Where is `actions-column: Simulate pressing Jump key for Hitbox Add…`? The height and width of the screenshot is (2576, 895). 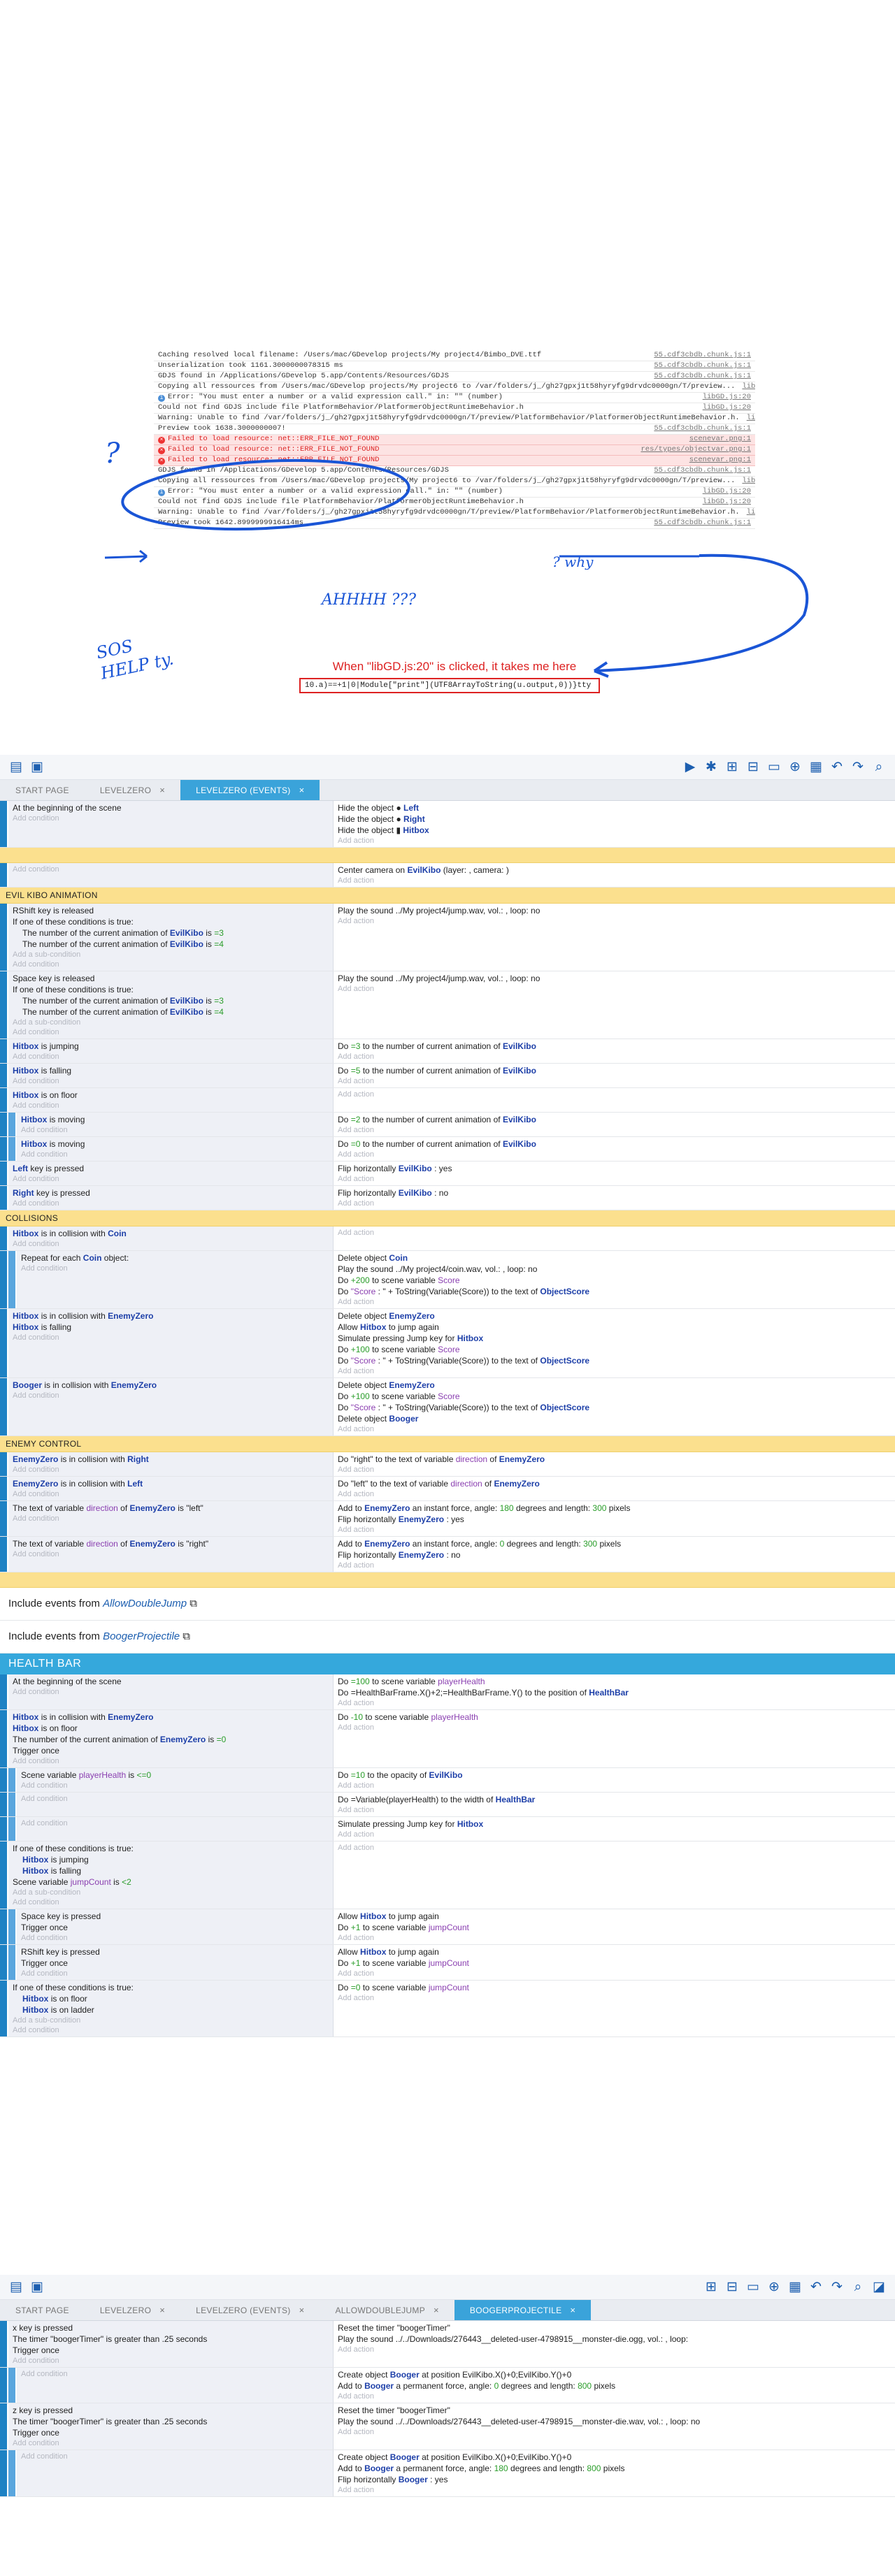 actions-column: Simulate pressing Jump key for Hitbox Add… is located at coordinates (614, 1829).